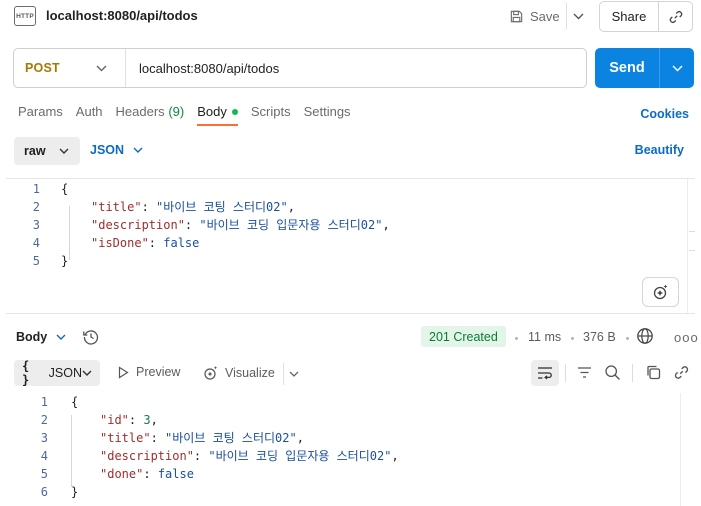 The height and width of the screenshot is (506, 701). I want to click on code-line: 5 "done": false, so click(206, 474).